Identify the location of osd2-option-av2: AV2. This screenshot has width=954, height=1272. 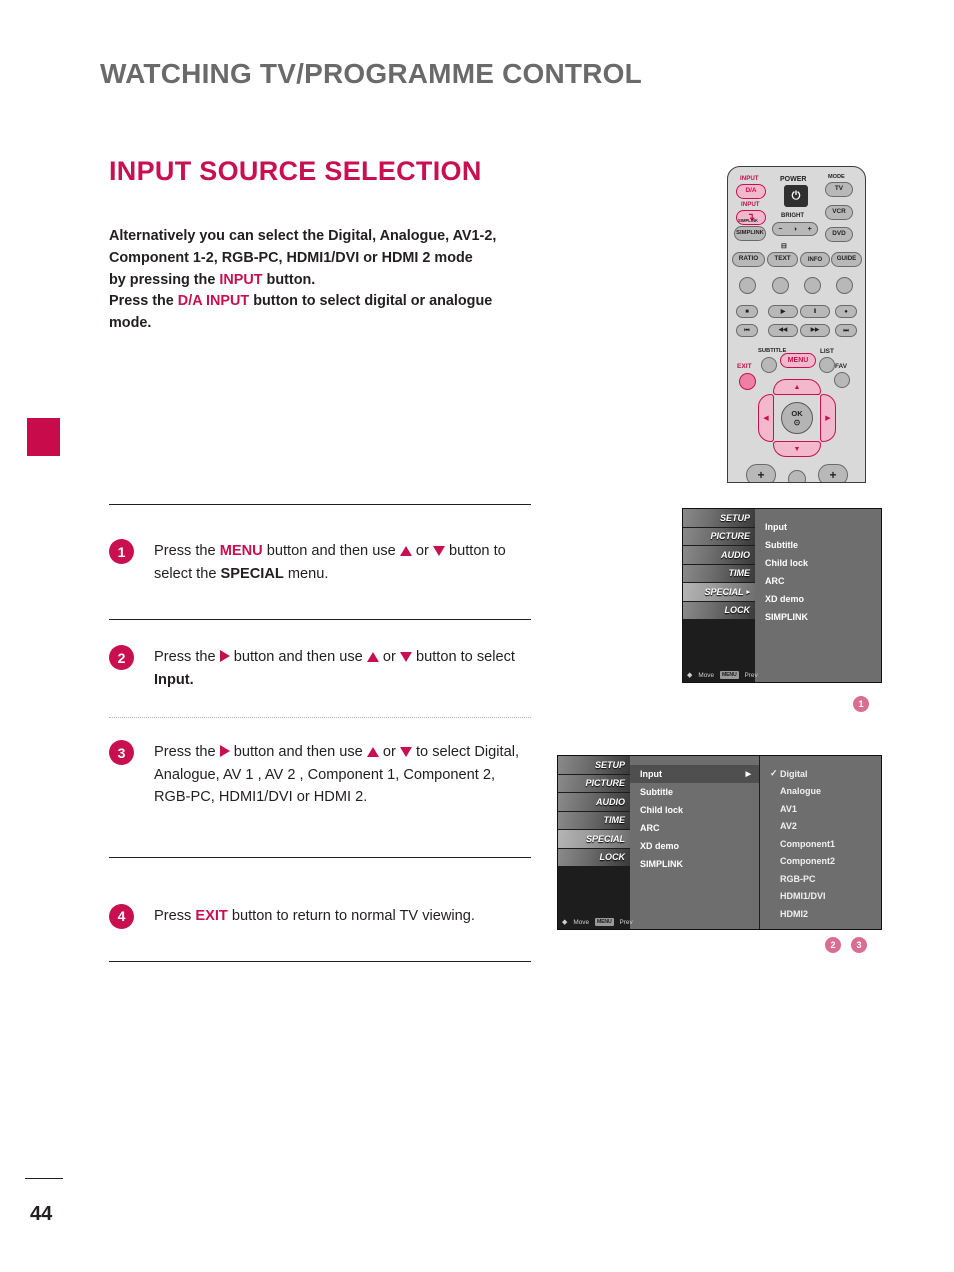
(825, 827).